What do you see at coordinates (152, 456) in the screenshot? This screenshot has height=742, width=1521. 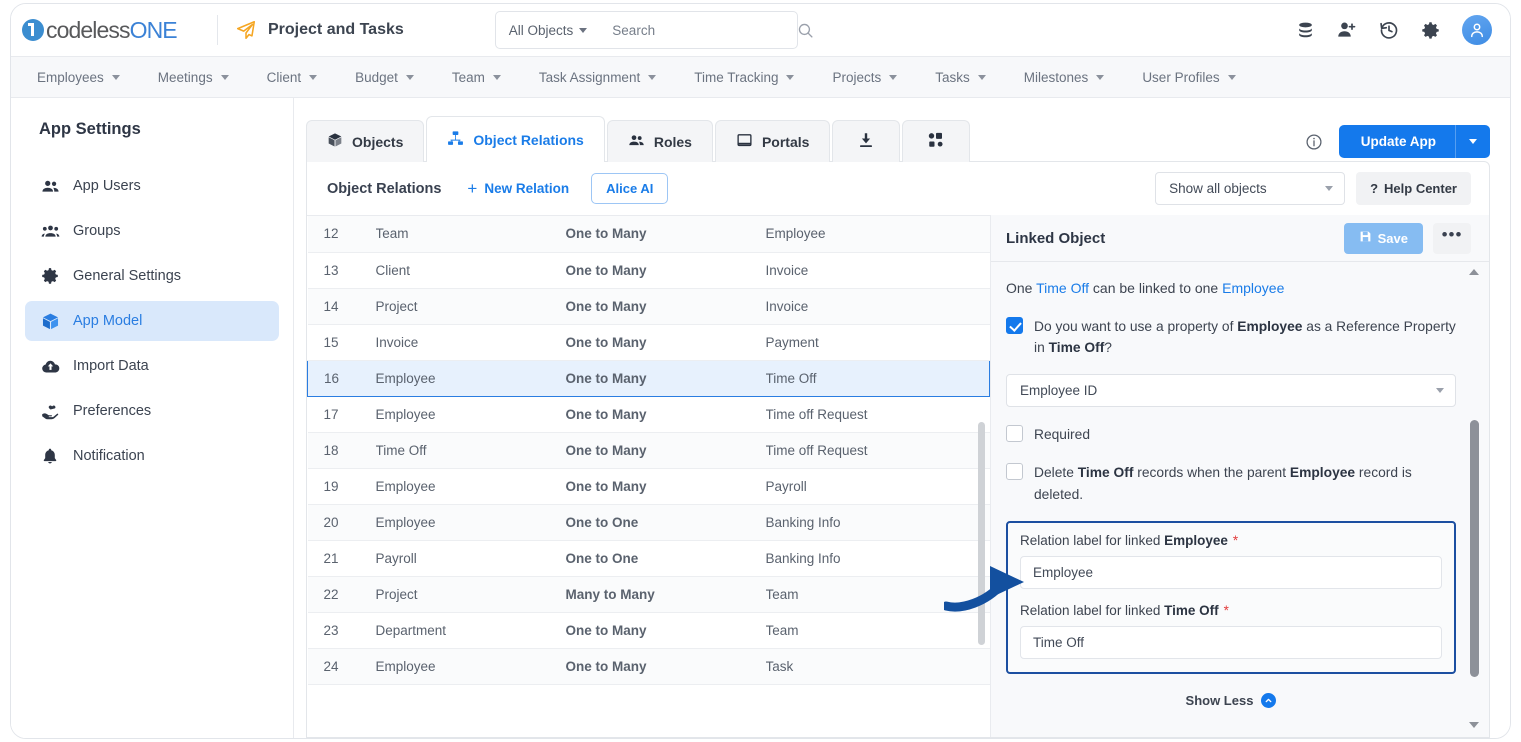 I see `sidebar-item-notification: Notification` at bounding box center [152, 456].